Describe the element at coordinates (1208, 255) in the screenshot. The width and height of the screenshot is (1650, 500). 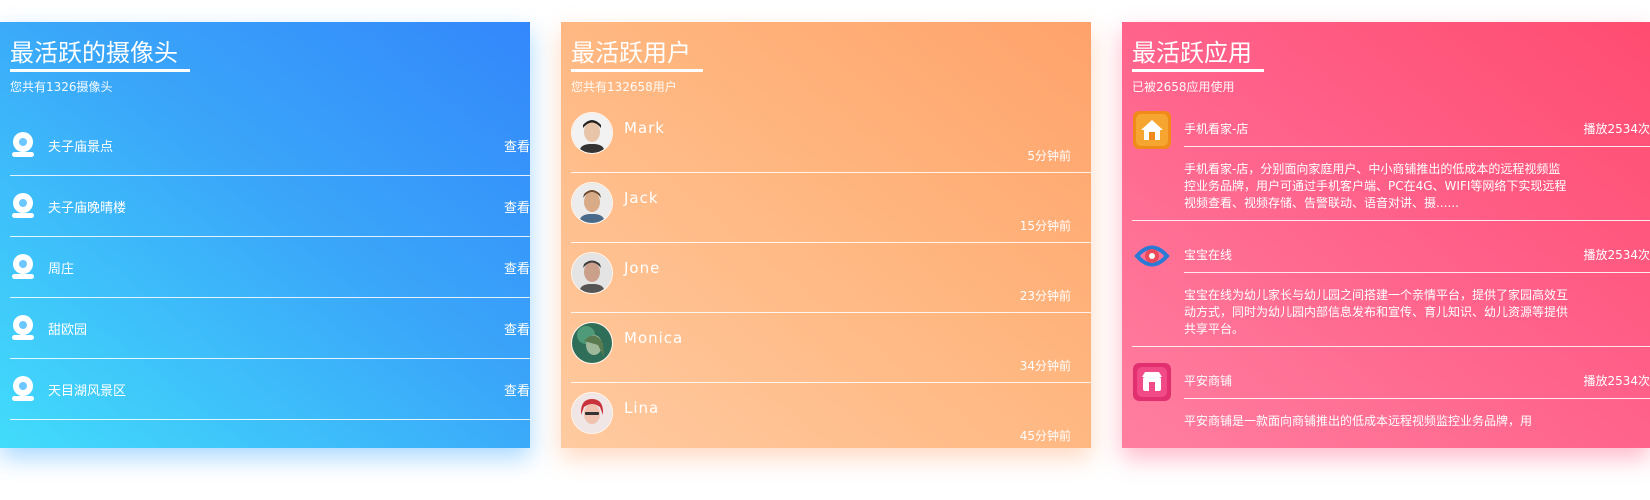
I see `app-name: 宝宝在线` at that location.